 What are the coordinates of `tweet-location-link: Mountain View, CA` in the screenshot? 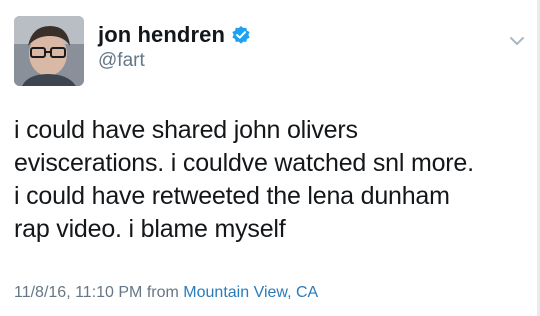 It's located at (250, 292).